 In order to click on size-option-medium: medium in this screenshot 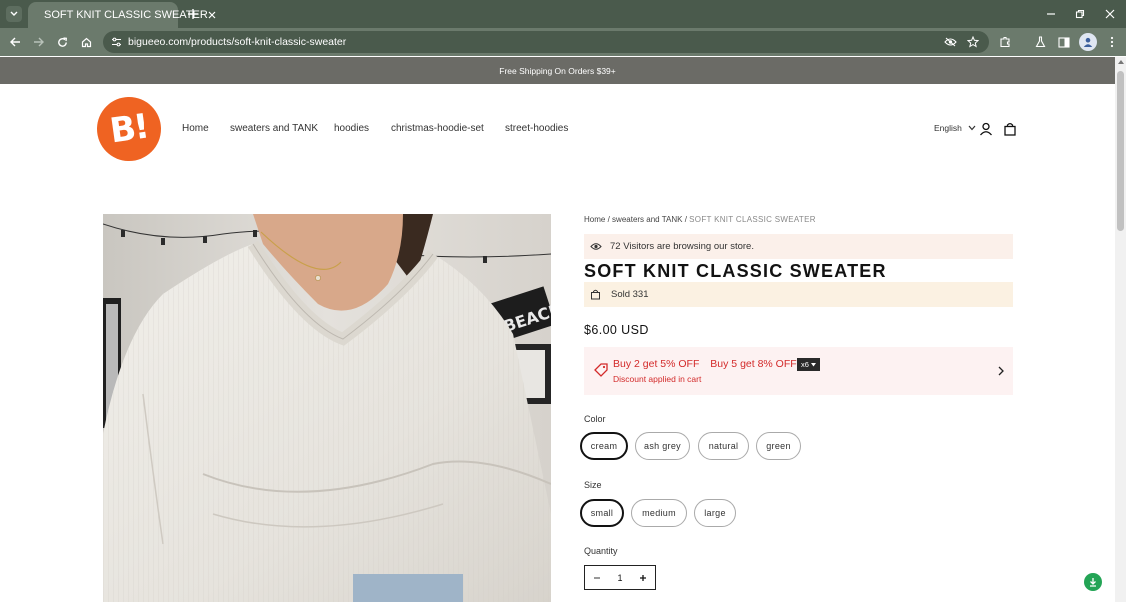, I will do `click(659, 513)`.